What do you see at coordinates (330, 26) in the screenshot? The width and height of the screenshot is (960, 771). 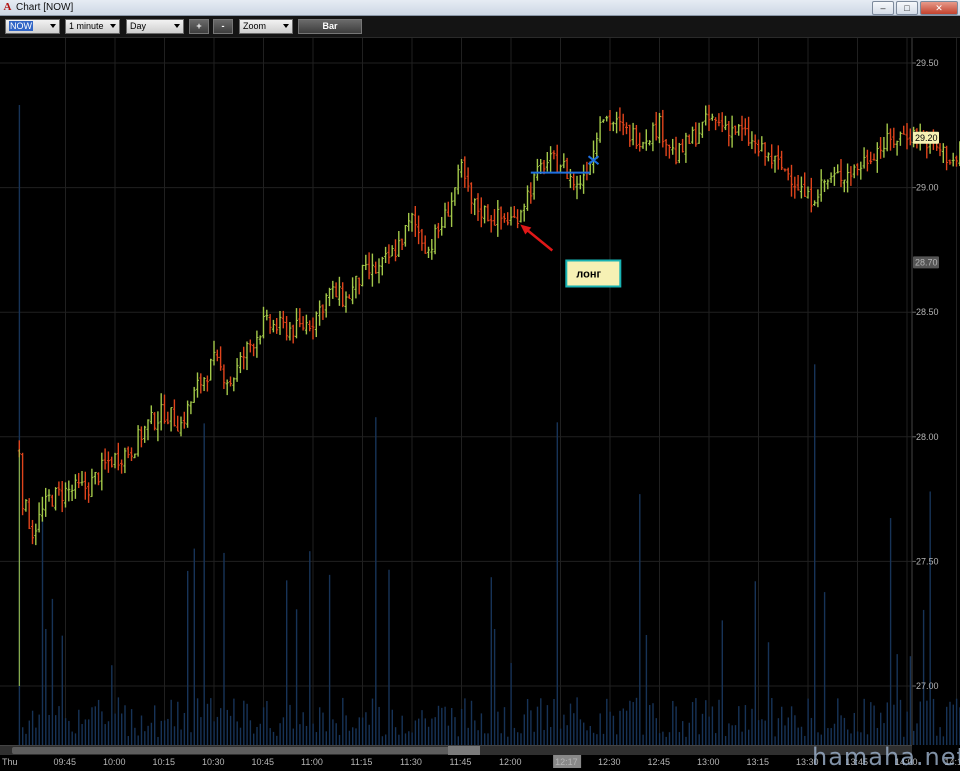 I see `chart-style-button: Bar` at bounding box center [330, 26].